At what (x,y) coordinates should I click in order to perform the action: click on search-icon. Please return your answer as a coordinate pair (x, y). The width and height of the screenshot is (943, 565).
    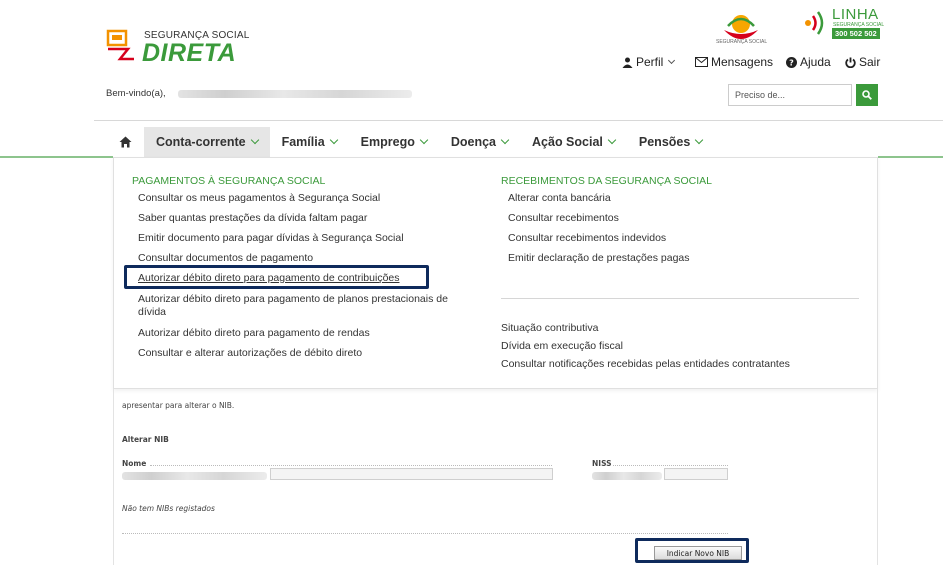
    Looking at the image, I should click on (867, 95).